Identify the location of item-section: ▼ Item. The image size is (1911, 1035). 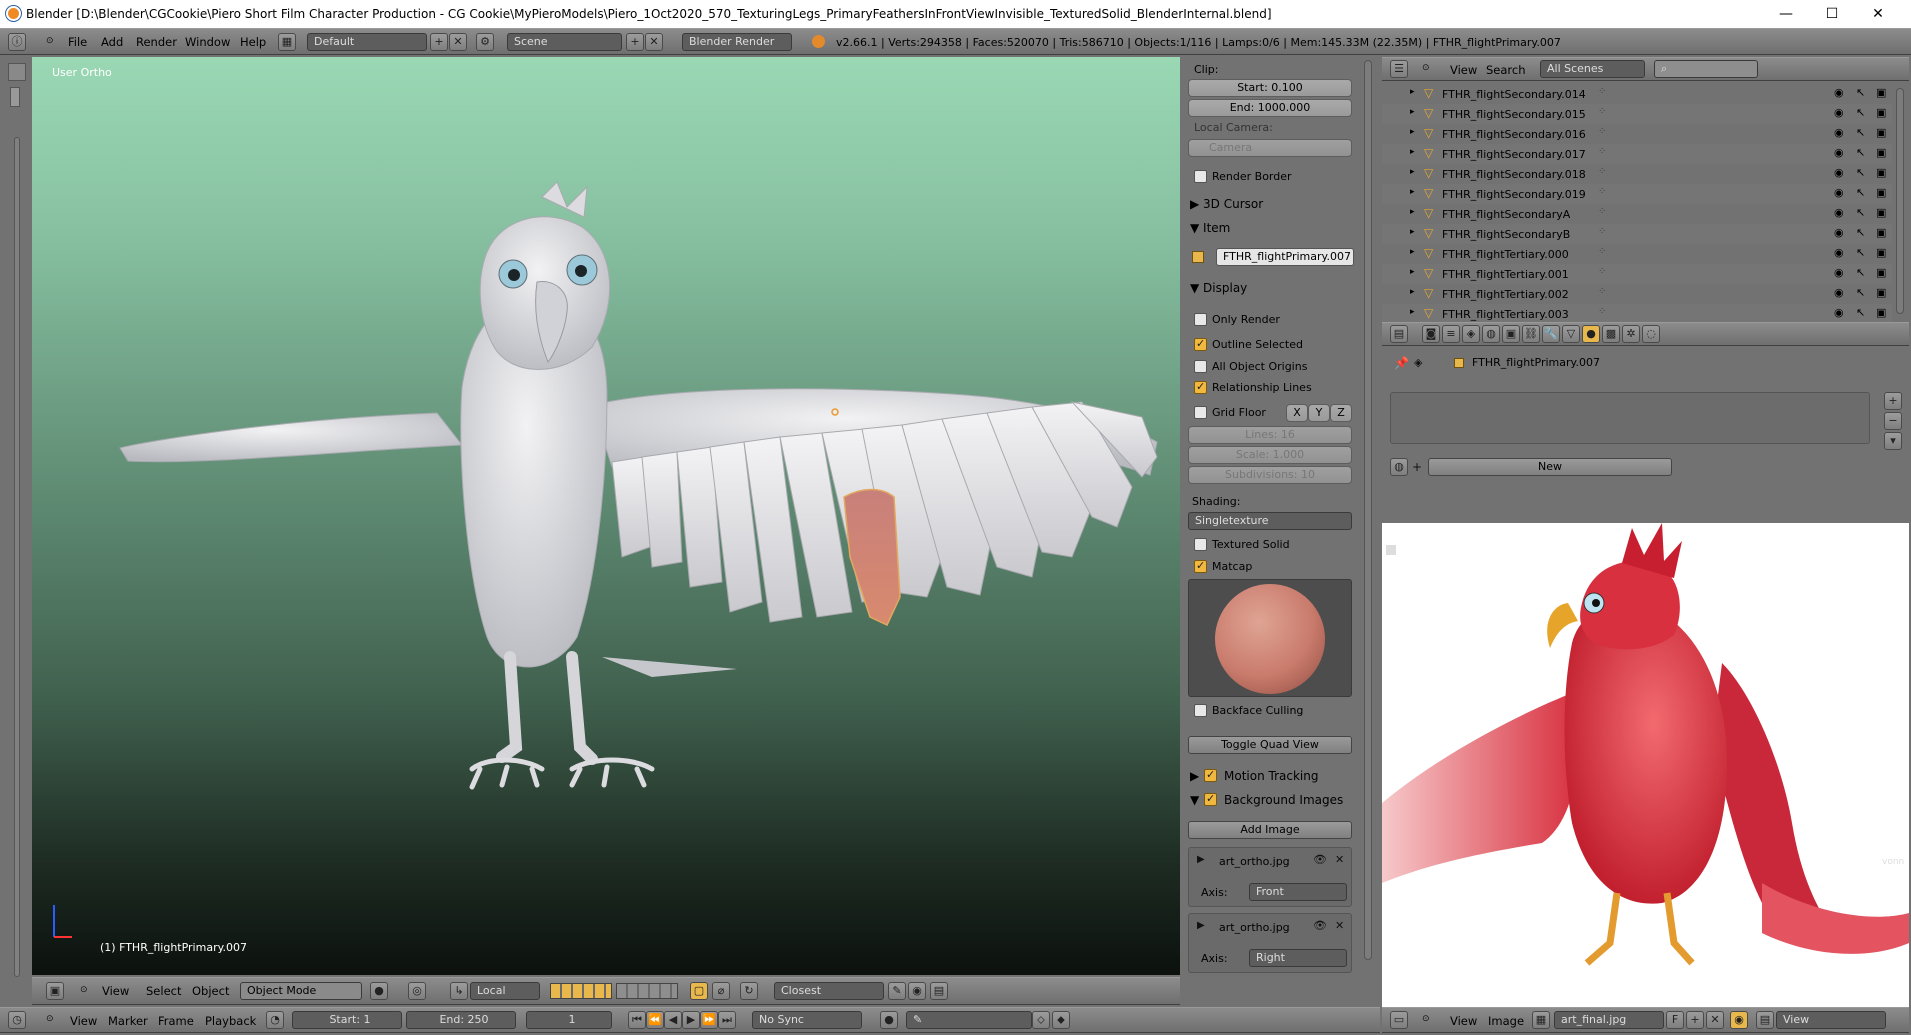
(1210, 228).